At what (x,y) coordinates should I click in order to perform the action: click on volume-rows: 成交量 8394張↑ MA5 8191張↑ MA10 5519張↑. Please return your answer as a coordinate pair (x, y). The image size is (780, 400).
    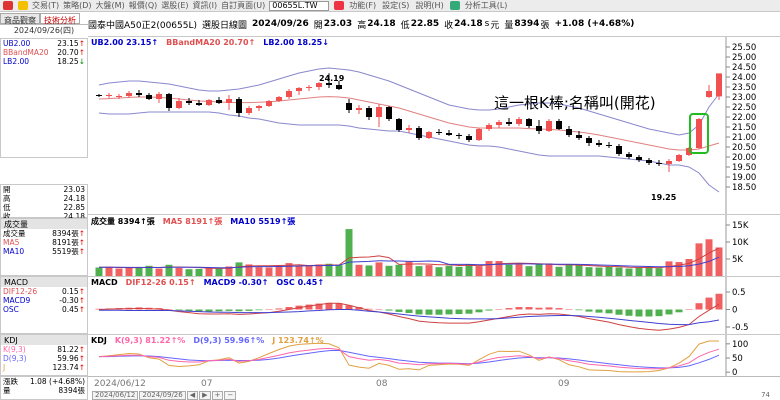
    Looking at the image, I should click on (44, 242).